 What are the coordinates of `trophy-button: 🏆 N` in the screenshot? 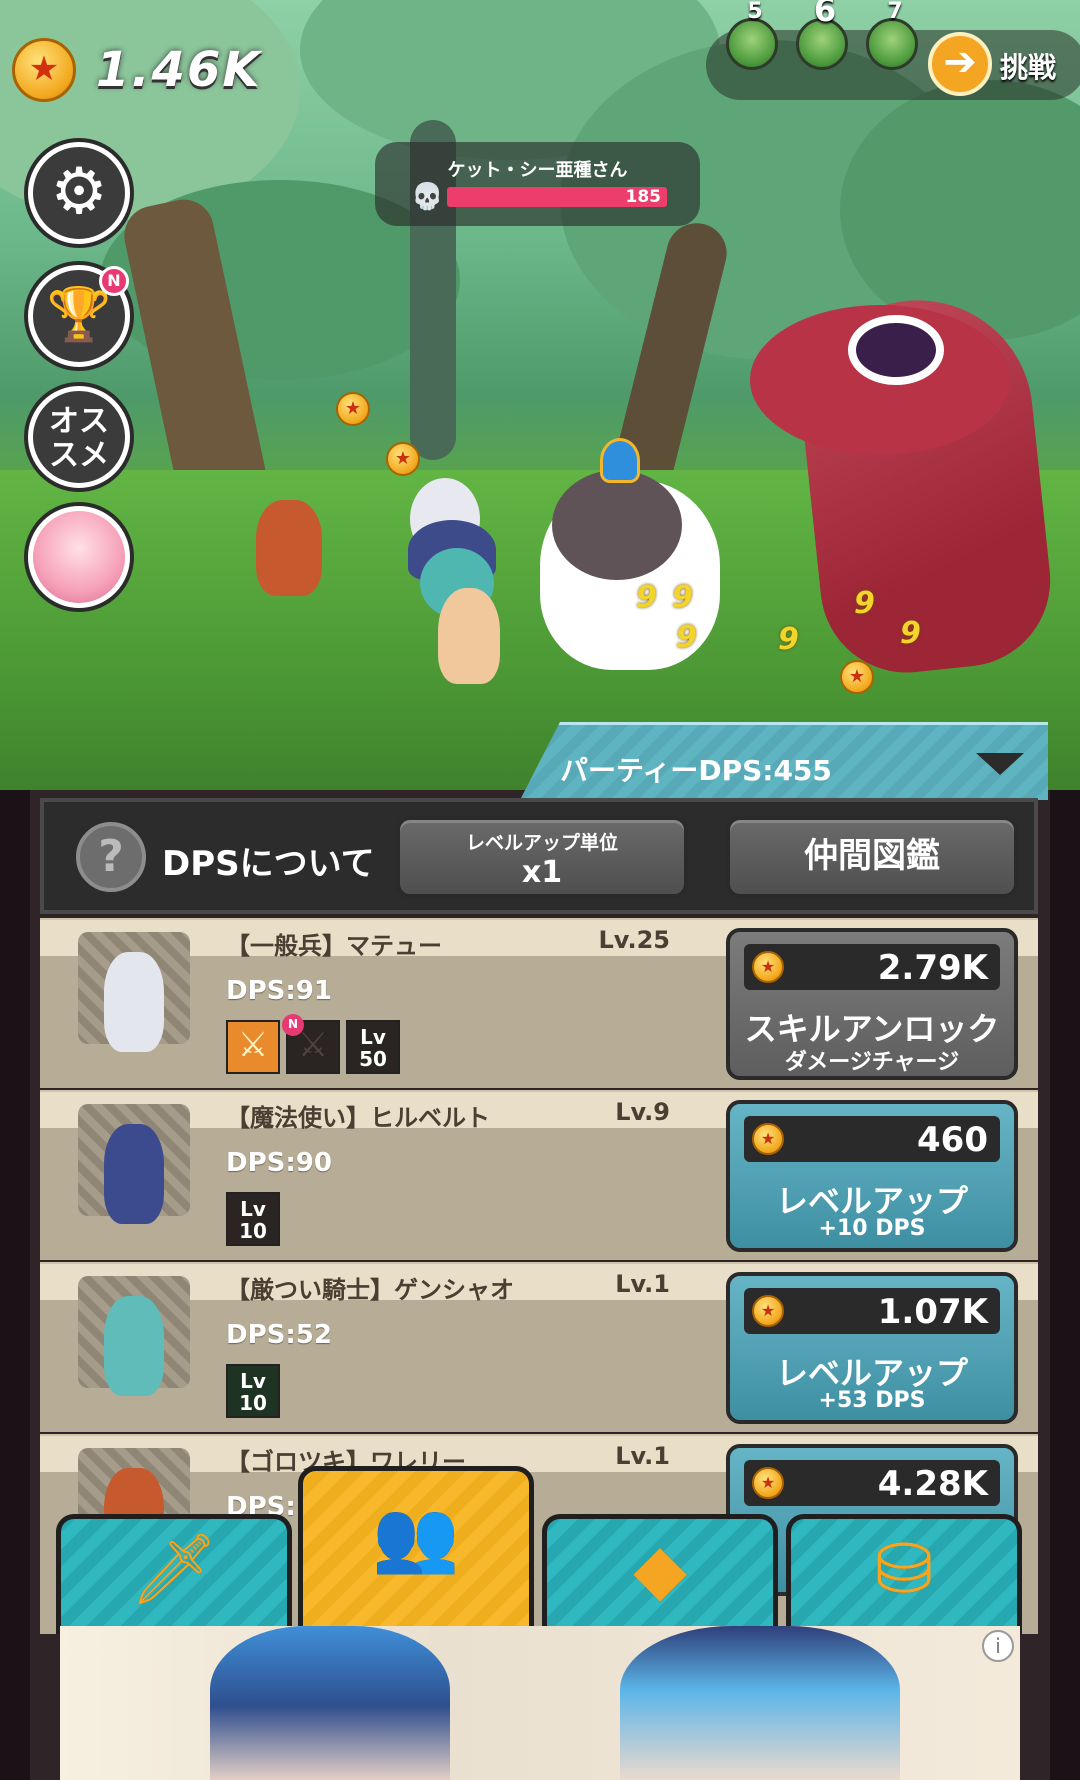 It's located at (79, 316).